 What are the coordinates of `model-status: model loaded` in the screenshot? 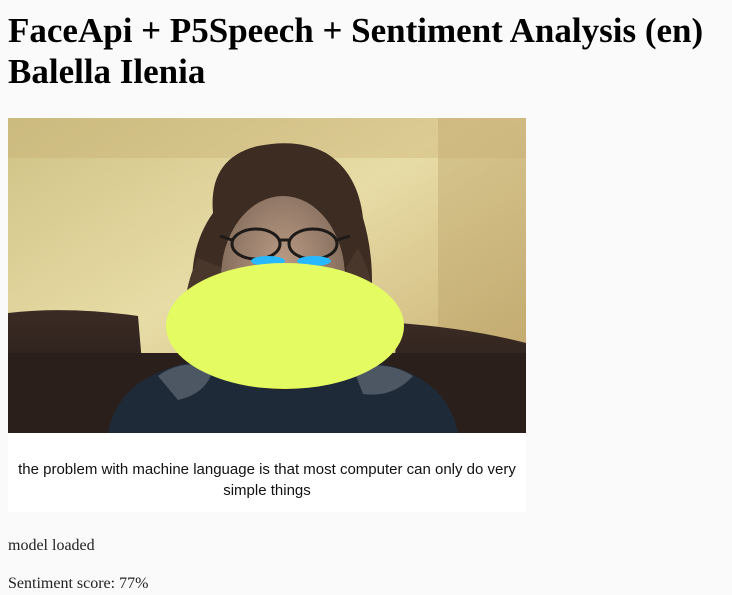 It's located at (51, 545).